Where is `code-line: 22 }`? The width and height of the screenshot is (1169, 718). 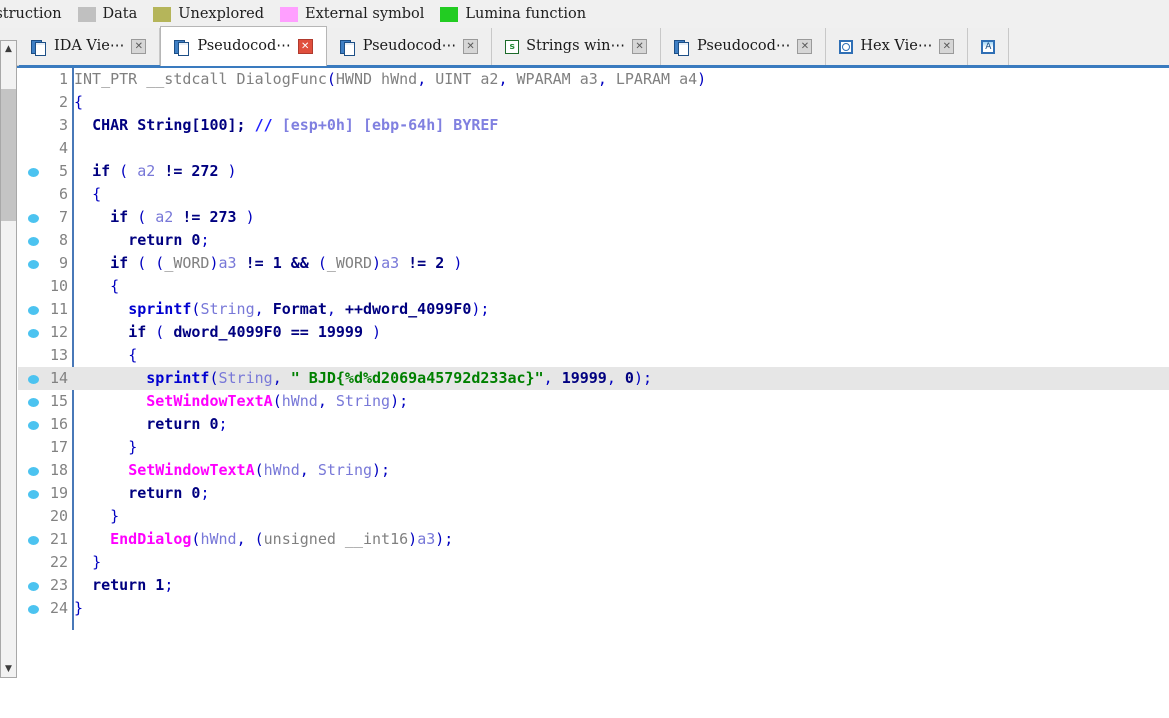
code-line: 22 } is located at coordinates (593, 562).